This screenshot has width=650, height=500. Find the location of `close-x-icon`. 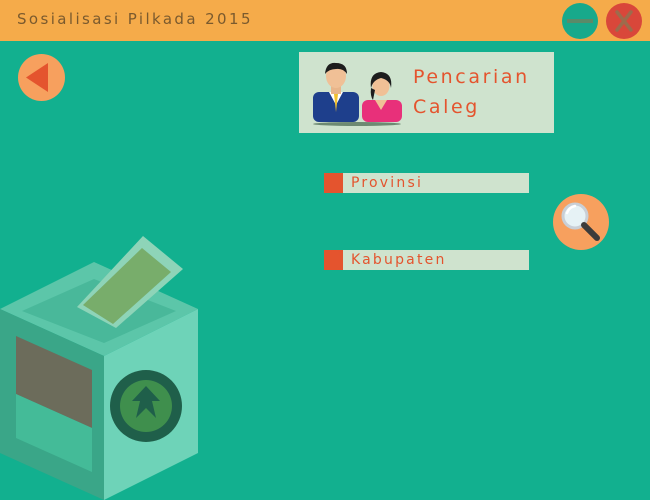

close-x-icon is located at coordinates (624, 21).